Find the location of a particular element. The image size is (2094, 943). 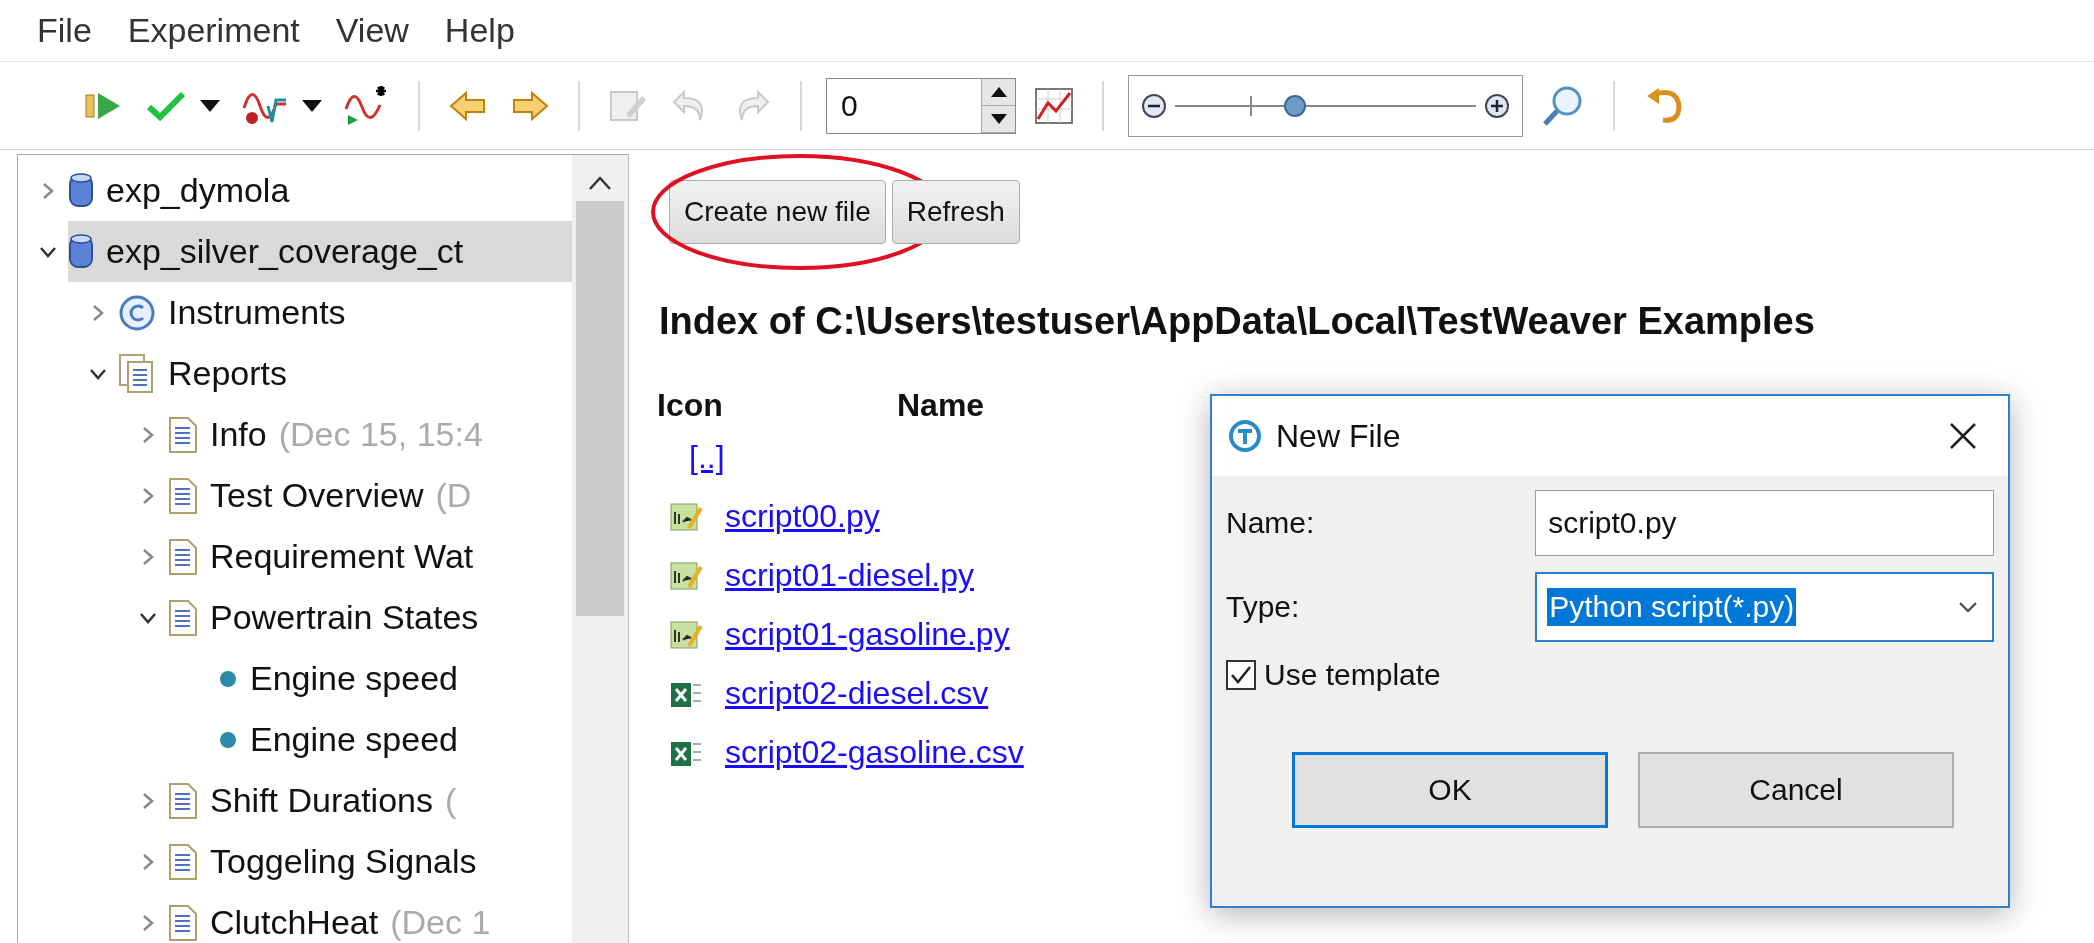

menu-item: View is located at coordinates (372, 30).